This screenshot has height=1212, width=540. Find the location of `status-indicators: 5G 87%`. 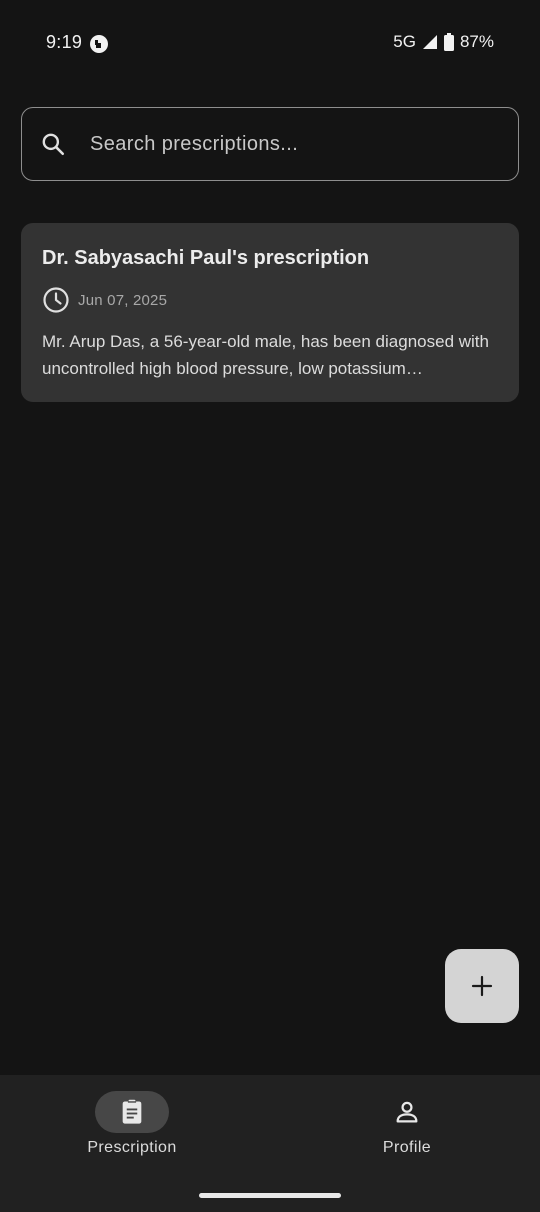

status-indicators: 5G 87% is located at coordinates (443, 42).